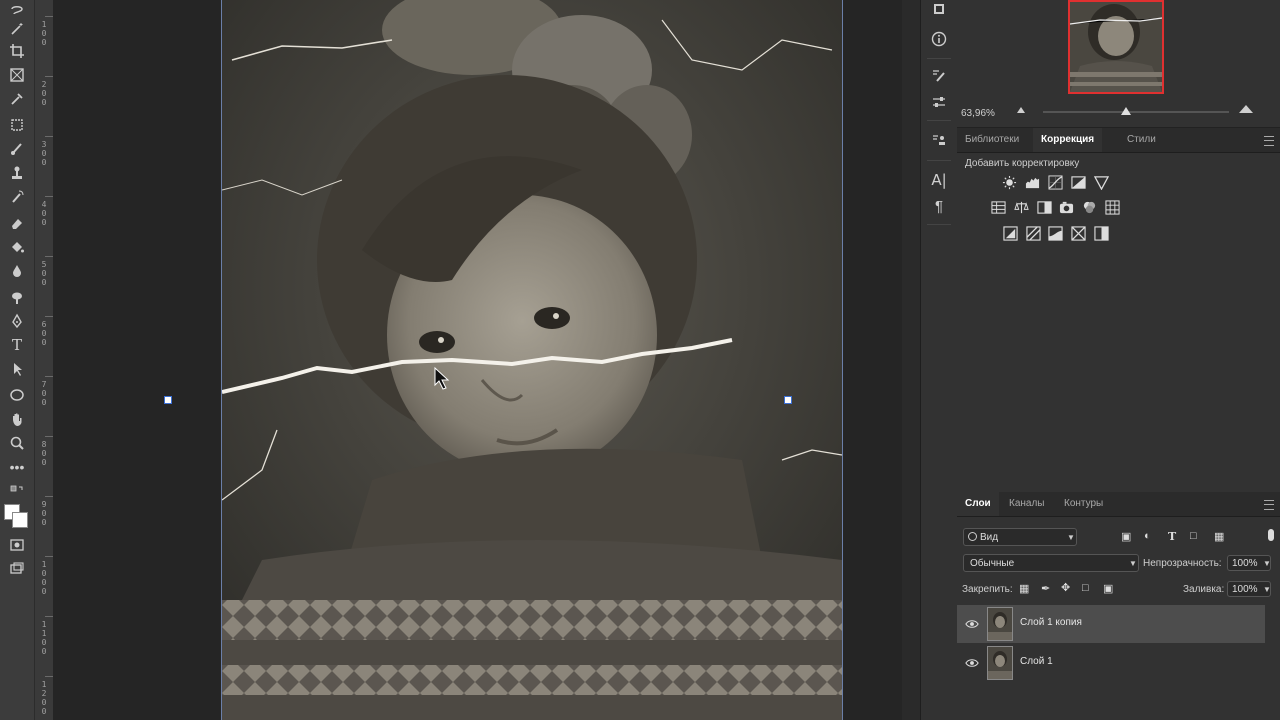  What do you see at coordinates (1111, 663) in the screenshot?
I see `layer-row-base: Слой 1` at bounding box center [1111, 663].